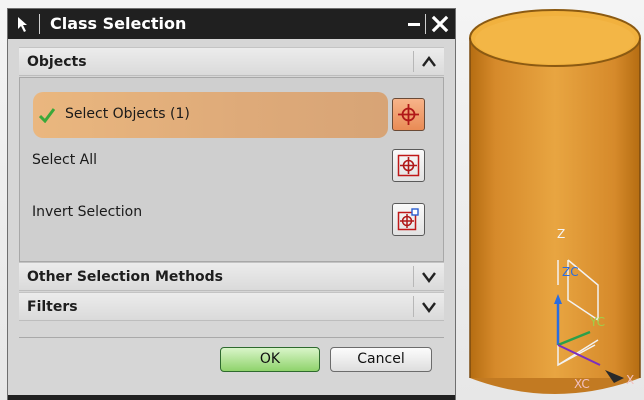  Describe the element at coordinates (270, 359) in the screenshot. I see `ok-button: OK` at that location.